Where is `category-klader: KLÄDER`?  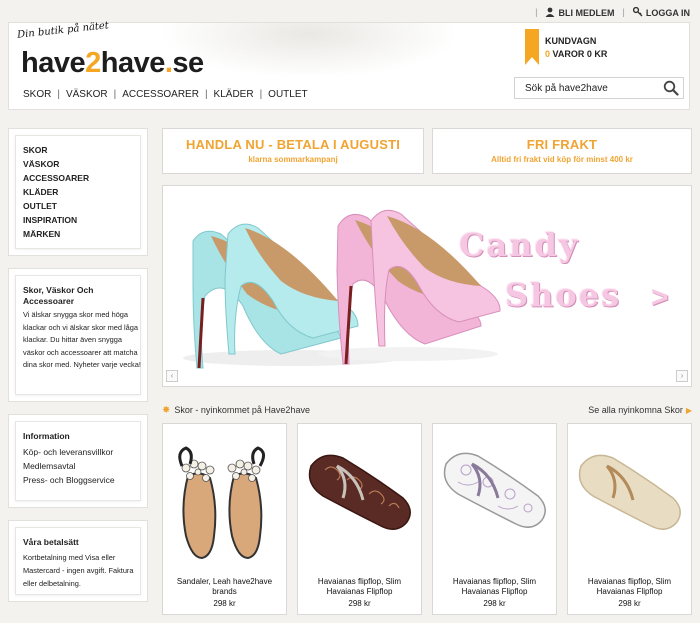 category-klader: KLÄDER is located at coordinates (56, 192).